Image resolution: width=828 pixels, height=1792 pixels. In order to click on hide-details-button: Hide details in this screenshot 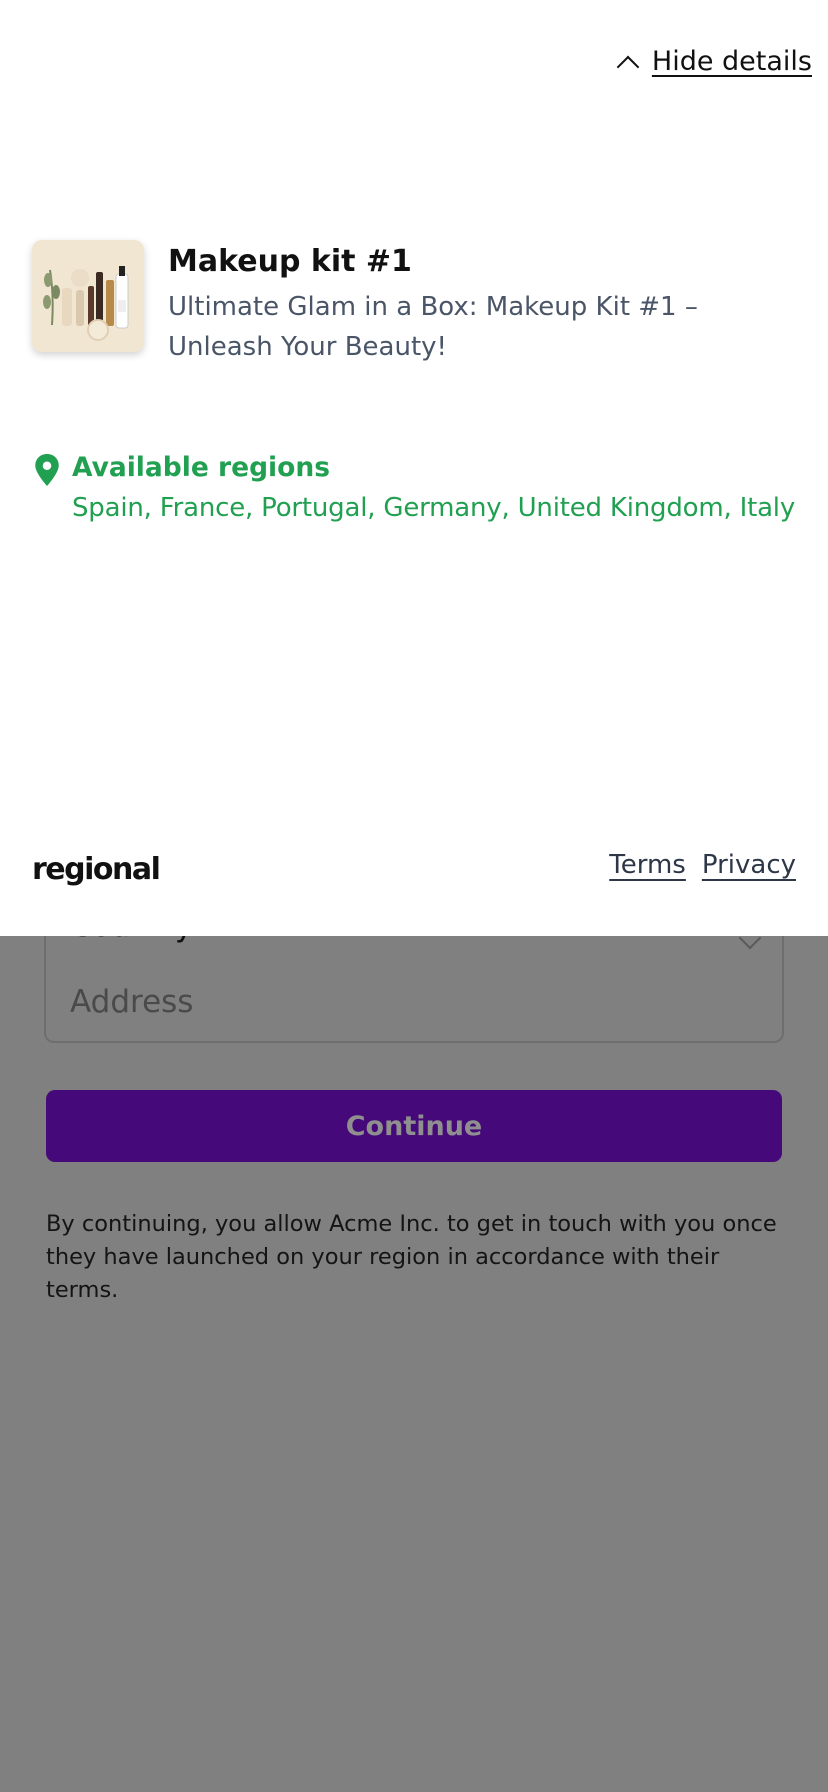, I will do `click(714, 62)`.